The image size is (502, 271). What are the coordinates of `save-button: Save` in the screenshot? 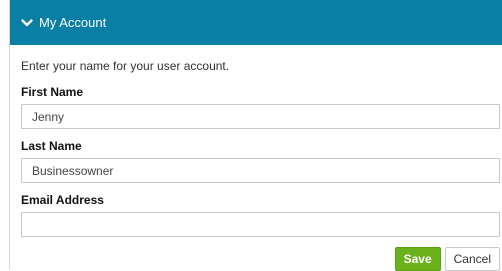 It's located at (417, 259).